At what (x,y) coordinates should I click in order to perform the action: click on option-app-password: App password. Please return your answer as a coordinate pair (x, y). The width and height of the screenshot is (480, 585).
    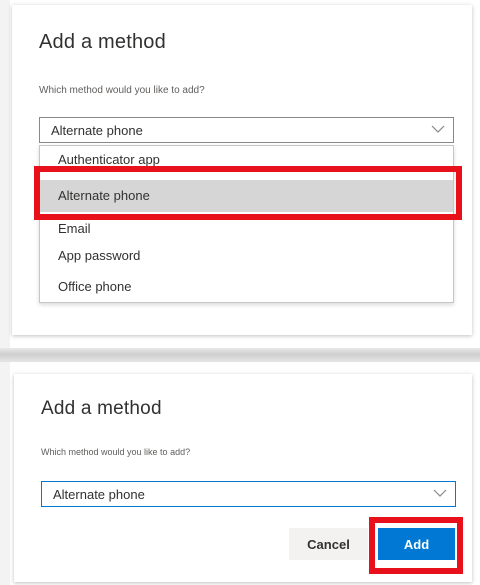
    Looking at the image, I should click on (246, 256).